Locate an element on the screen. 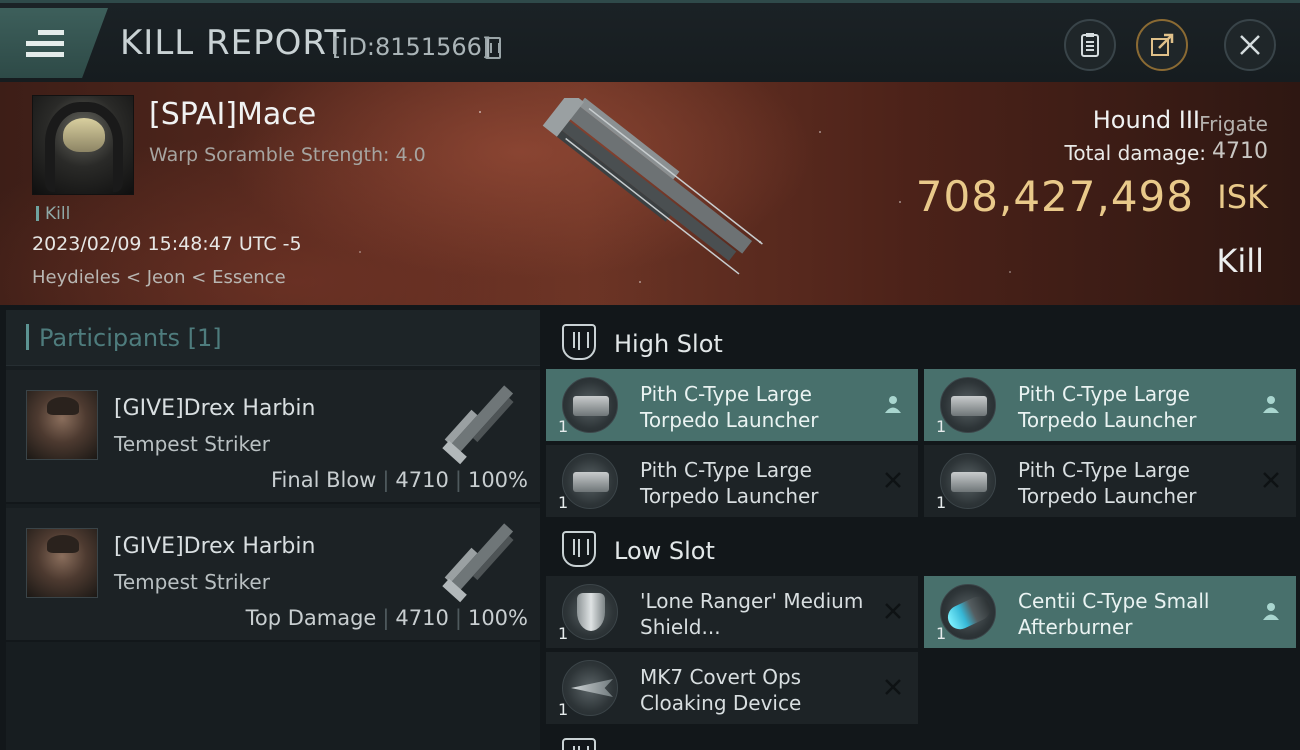 This screenshot has width=1300, height=750. isk-unit: ISK is located at coordinates (1242, 197).